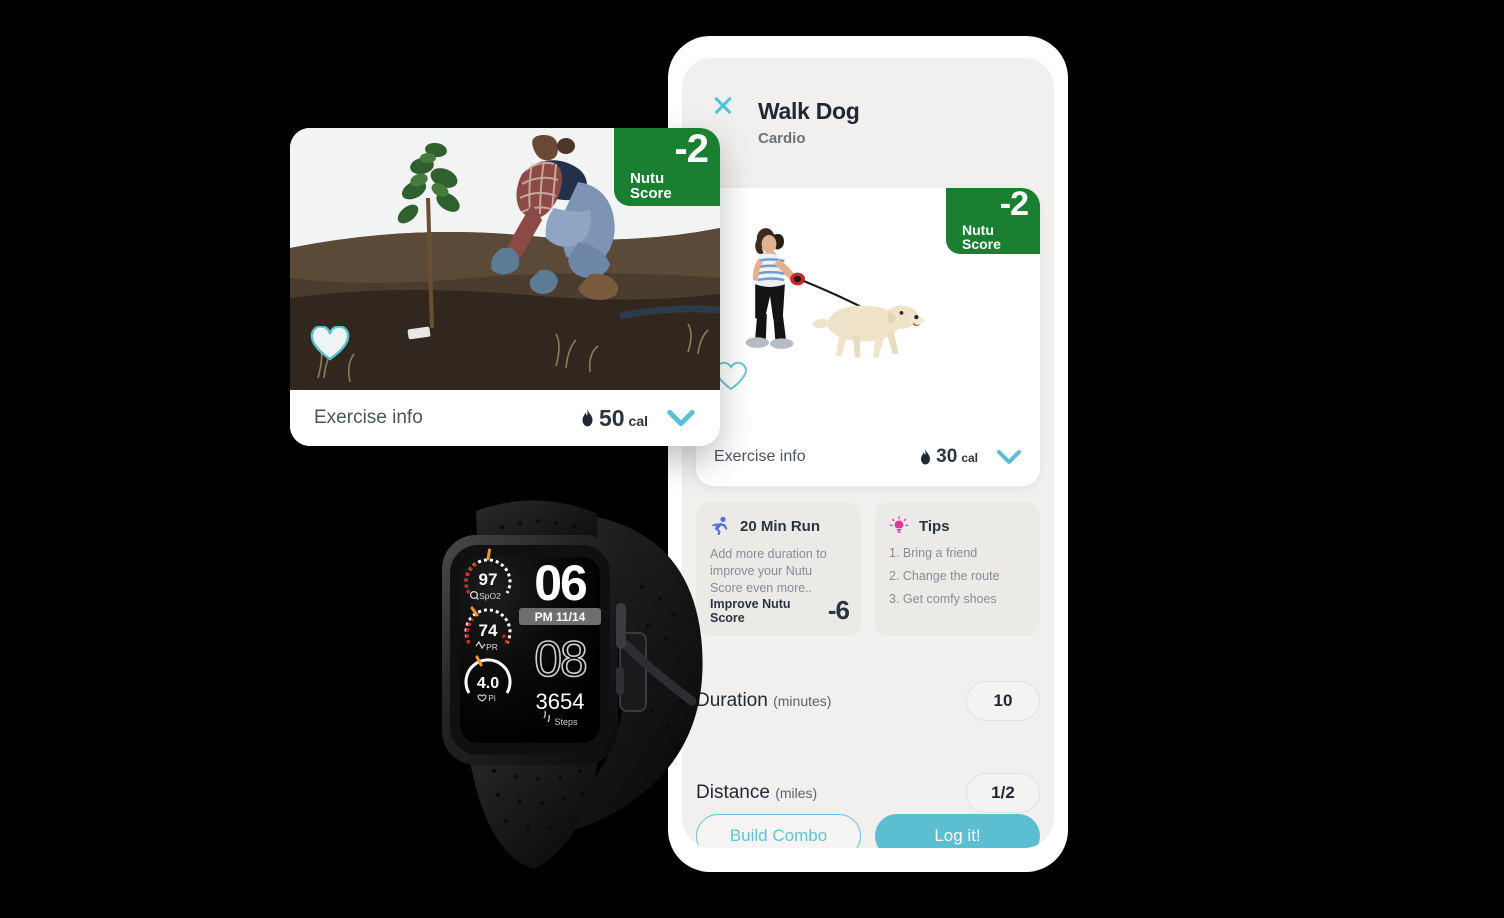  Describe the element at coordinates (802, 701) in the screenshot. I see `duration-unit: (minutes)` at that location.